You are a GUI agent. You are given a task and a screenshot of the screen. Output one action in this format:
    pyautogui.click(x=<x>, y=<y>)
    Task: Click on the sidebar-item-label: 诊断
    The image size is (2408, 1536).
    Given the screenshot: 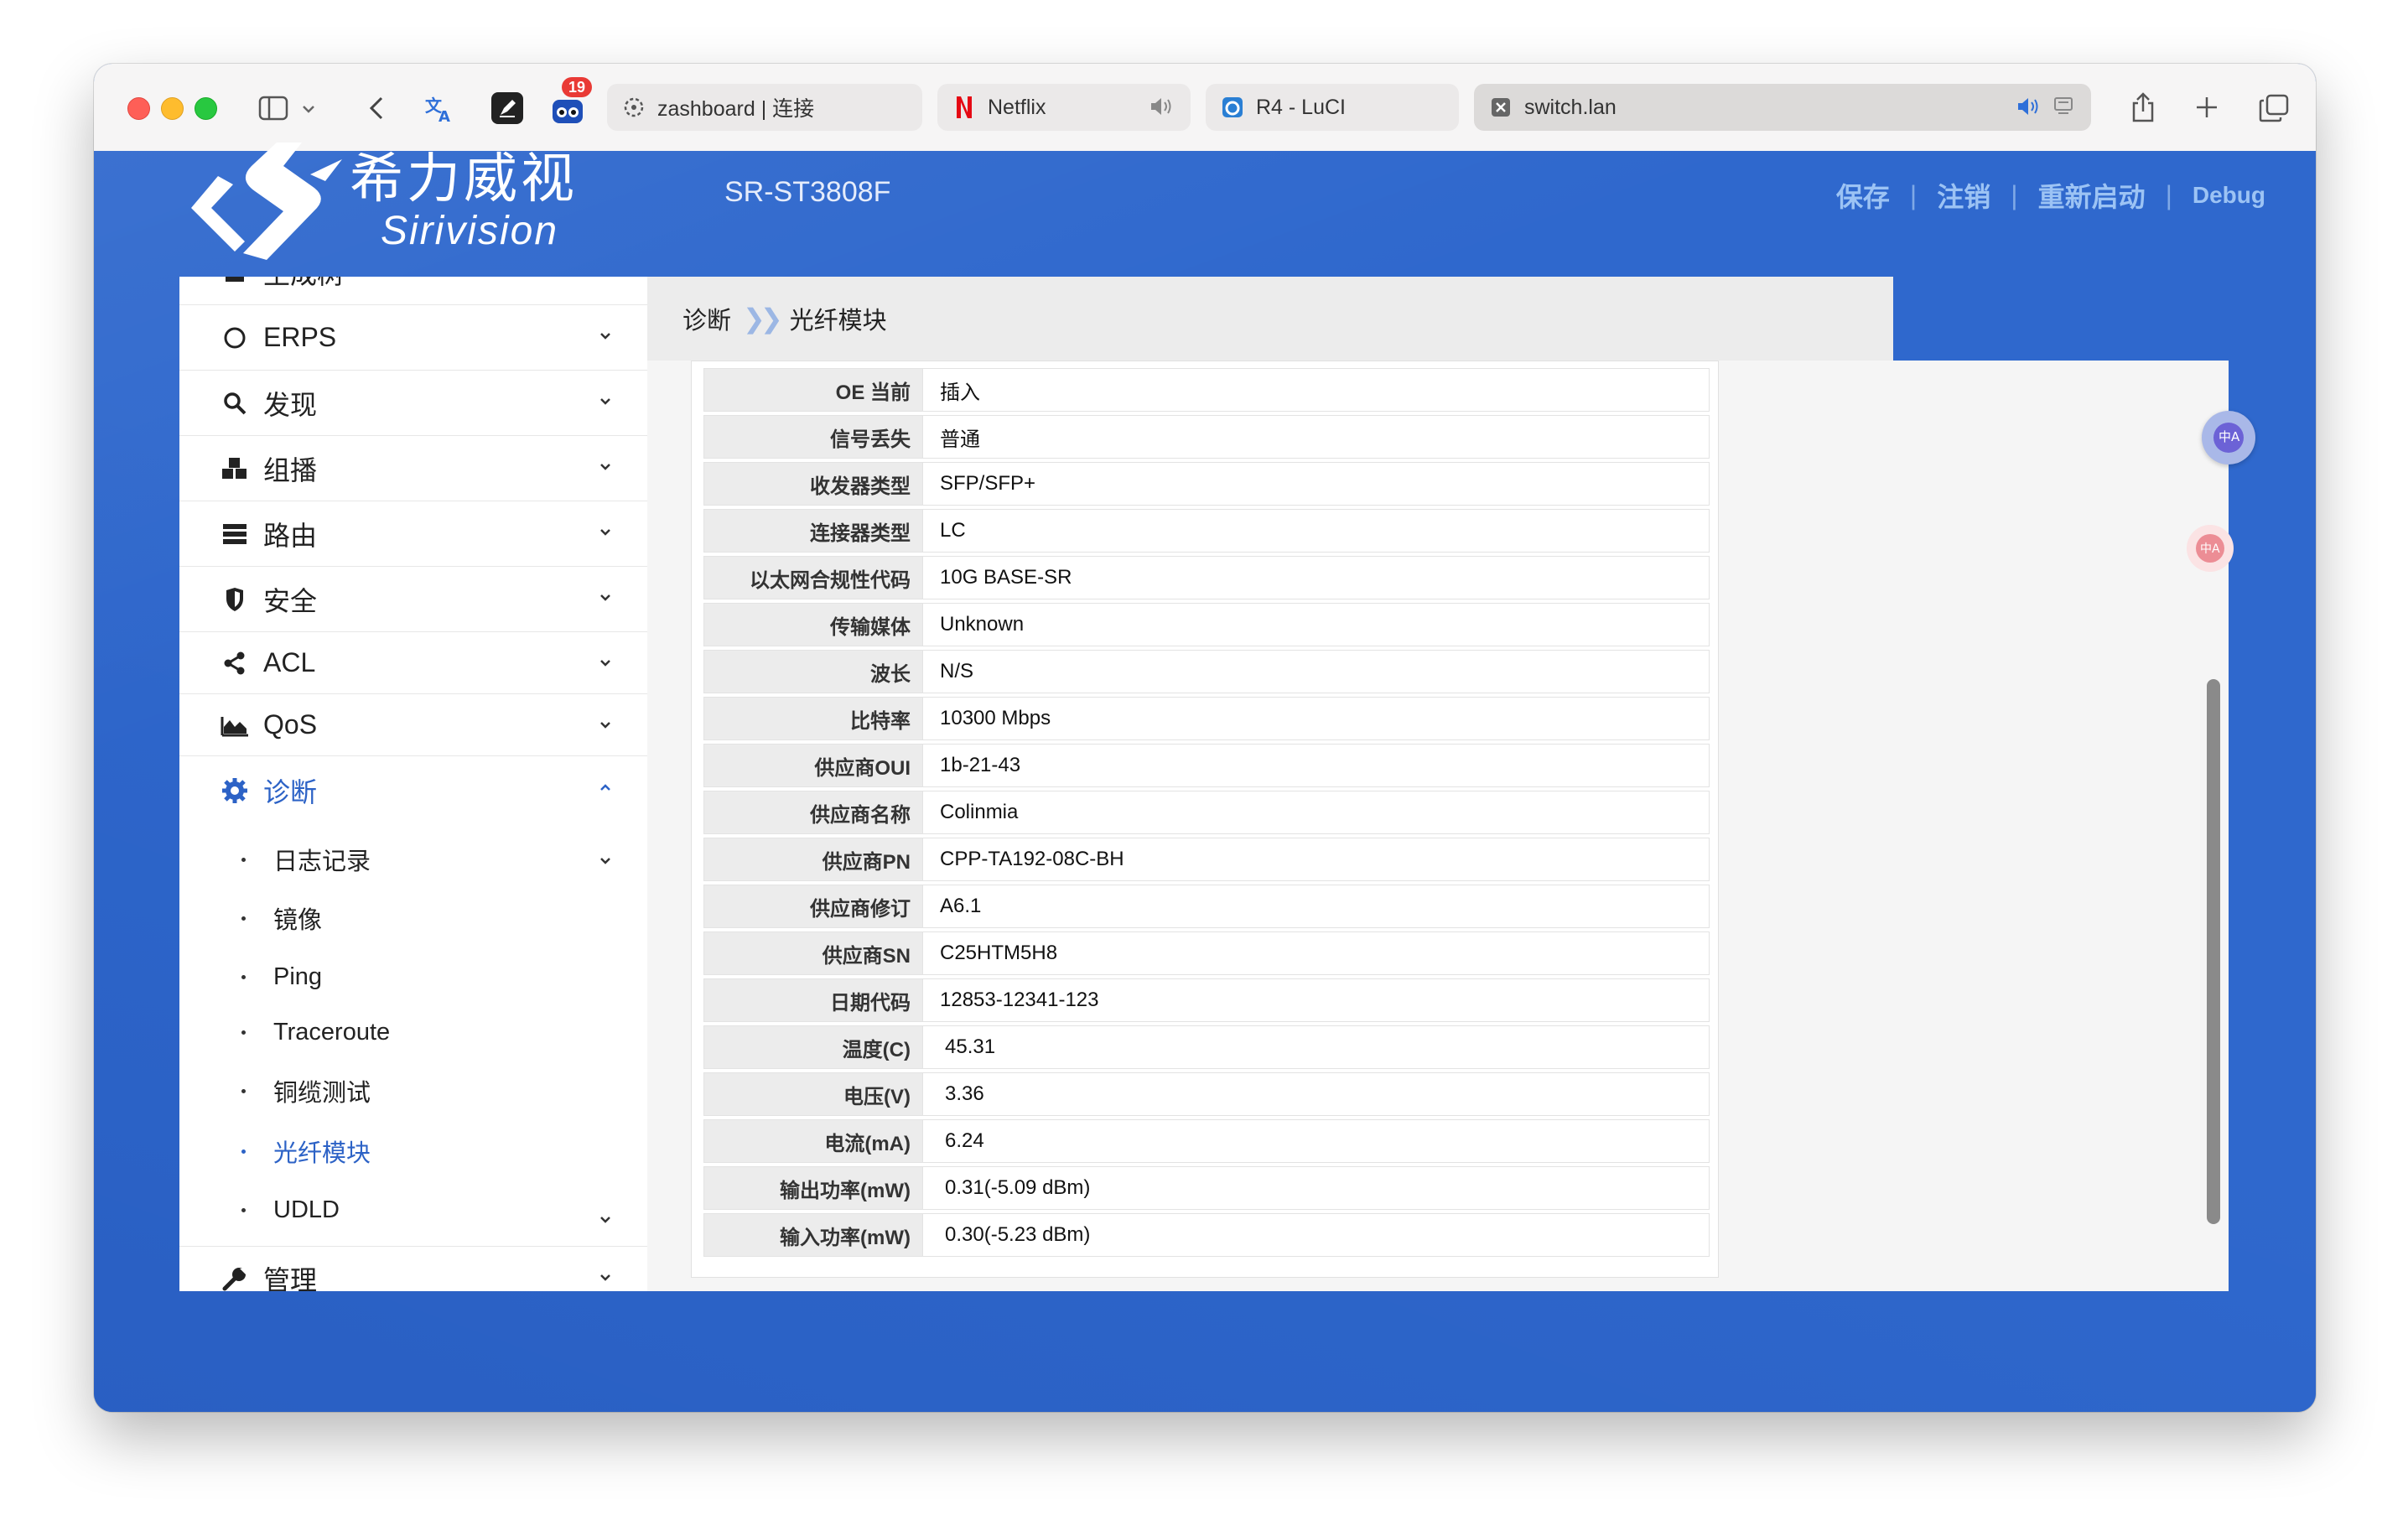 What is the action you would take?
    pyautogui.click(x=290, y=792)
    